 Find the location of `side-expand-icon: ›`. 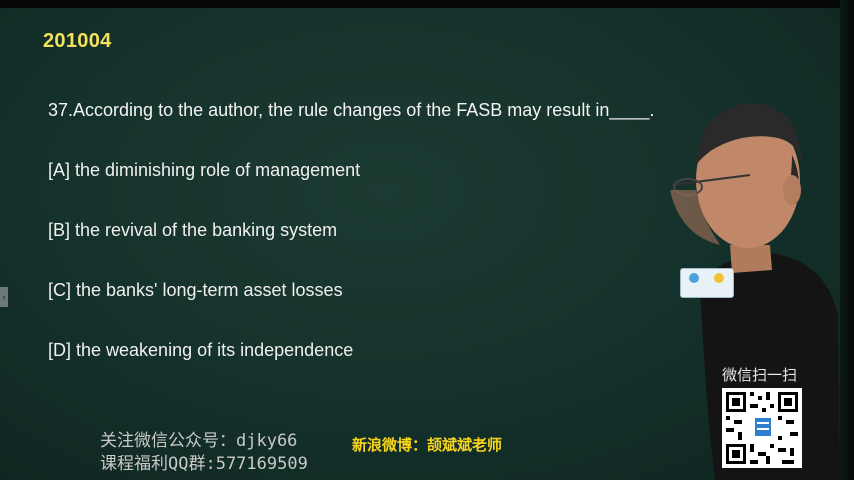

side-expand-icon: › is located at coordinates (4, 297).